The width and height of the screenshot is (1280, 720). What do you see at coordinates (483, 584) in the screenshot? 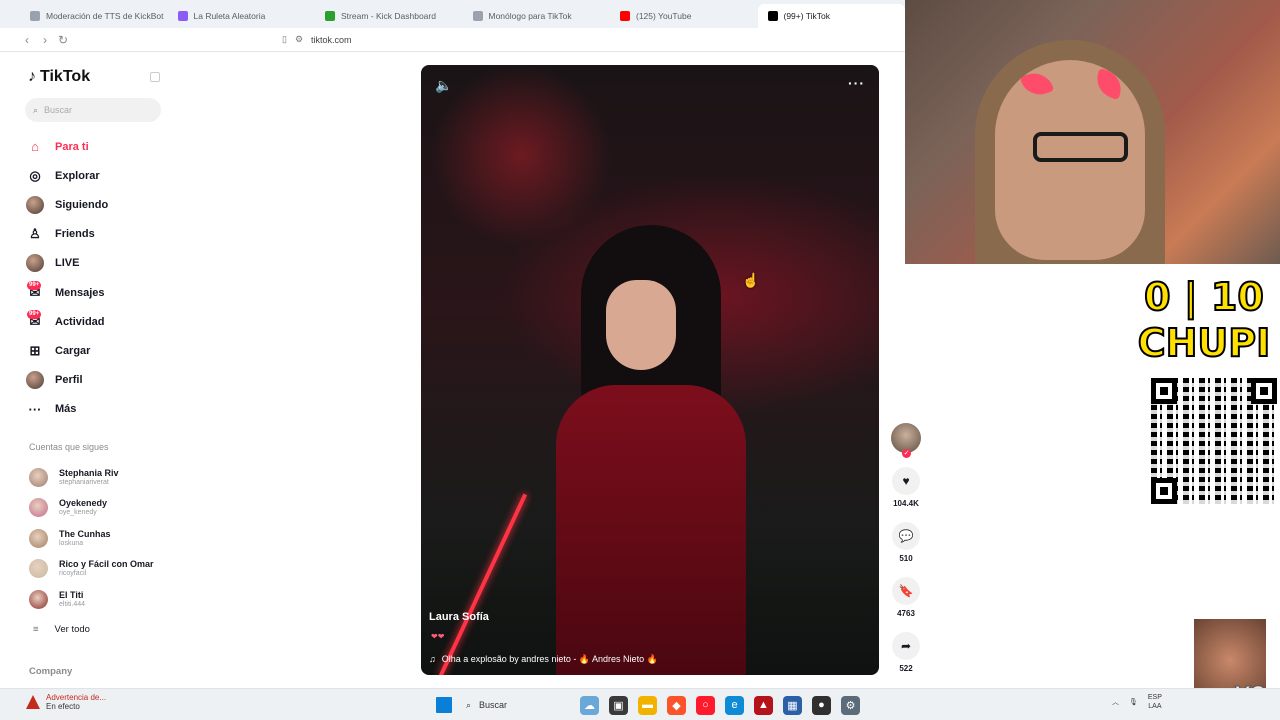
I see `neon-light` at bounding box center [483, 584].